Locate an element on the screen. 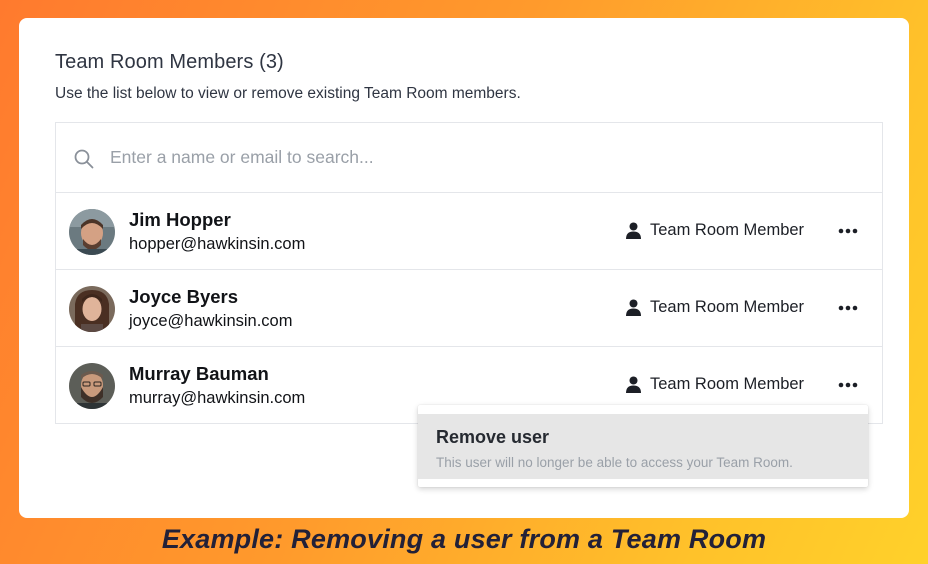 The width and height of the screenshot is (928, 564). remove-user-label: Remove user is located at coordinates (493, 437).